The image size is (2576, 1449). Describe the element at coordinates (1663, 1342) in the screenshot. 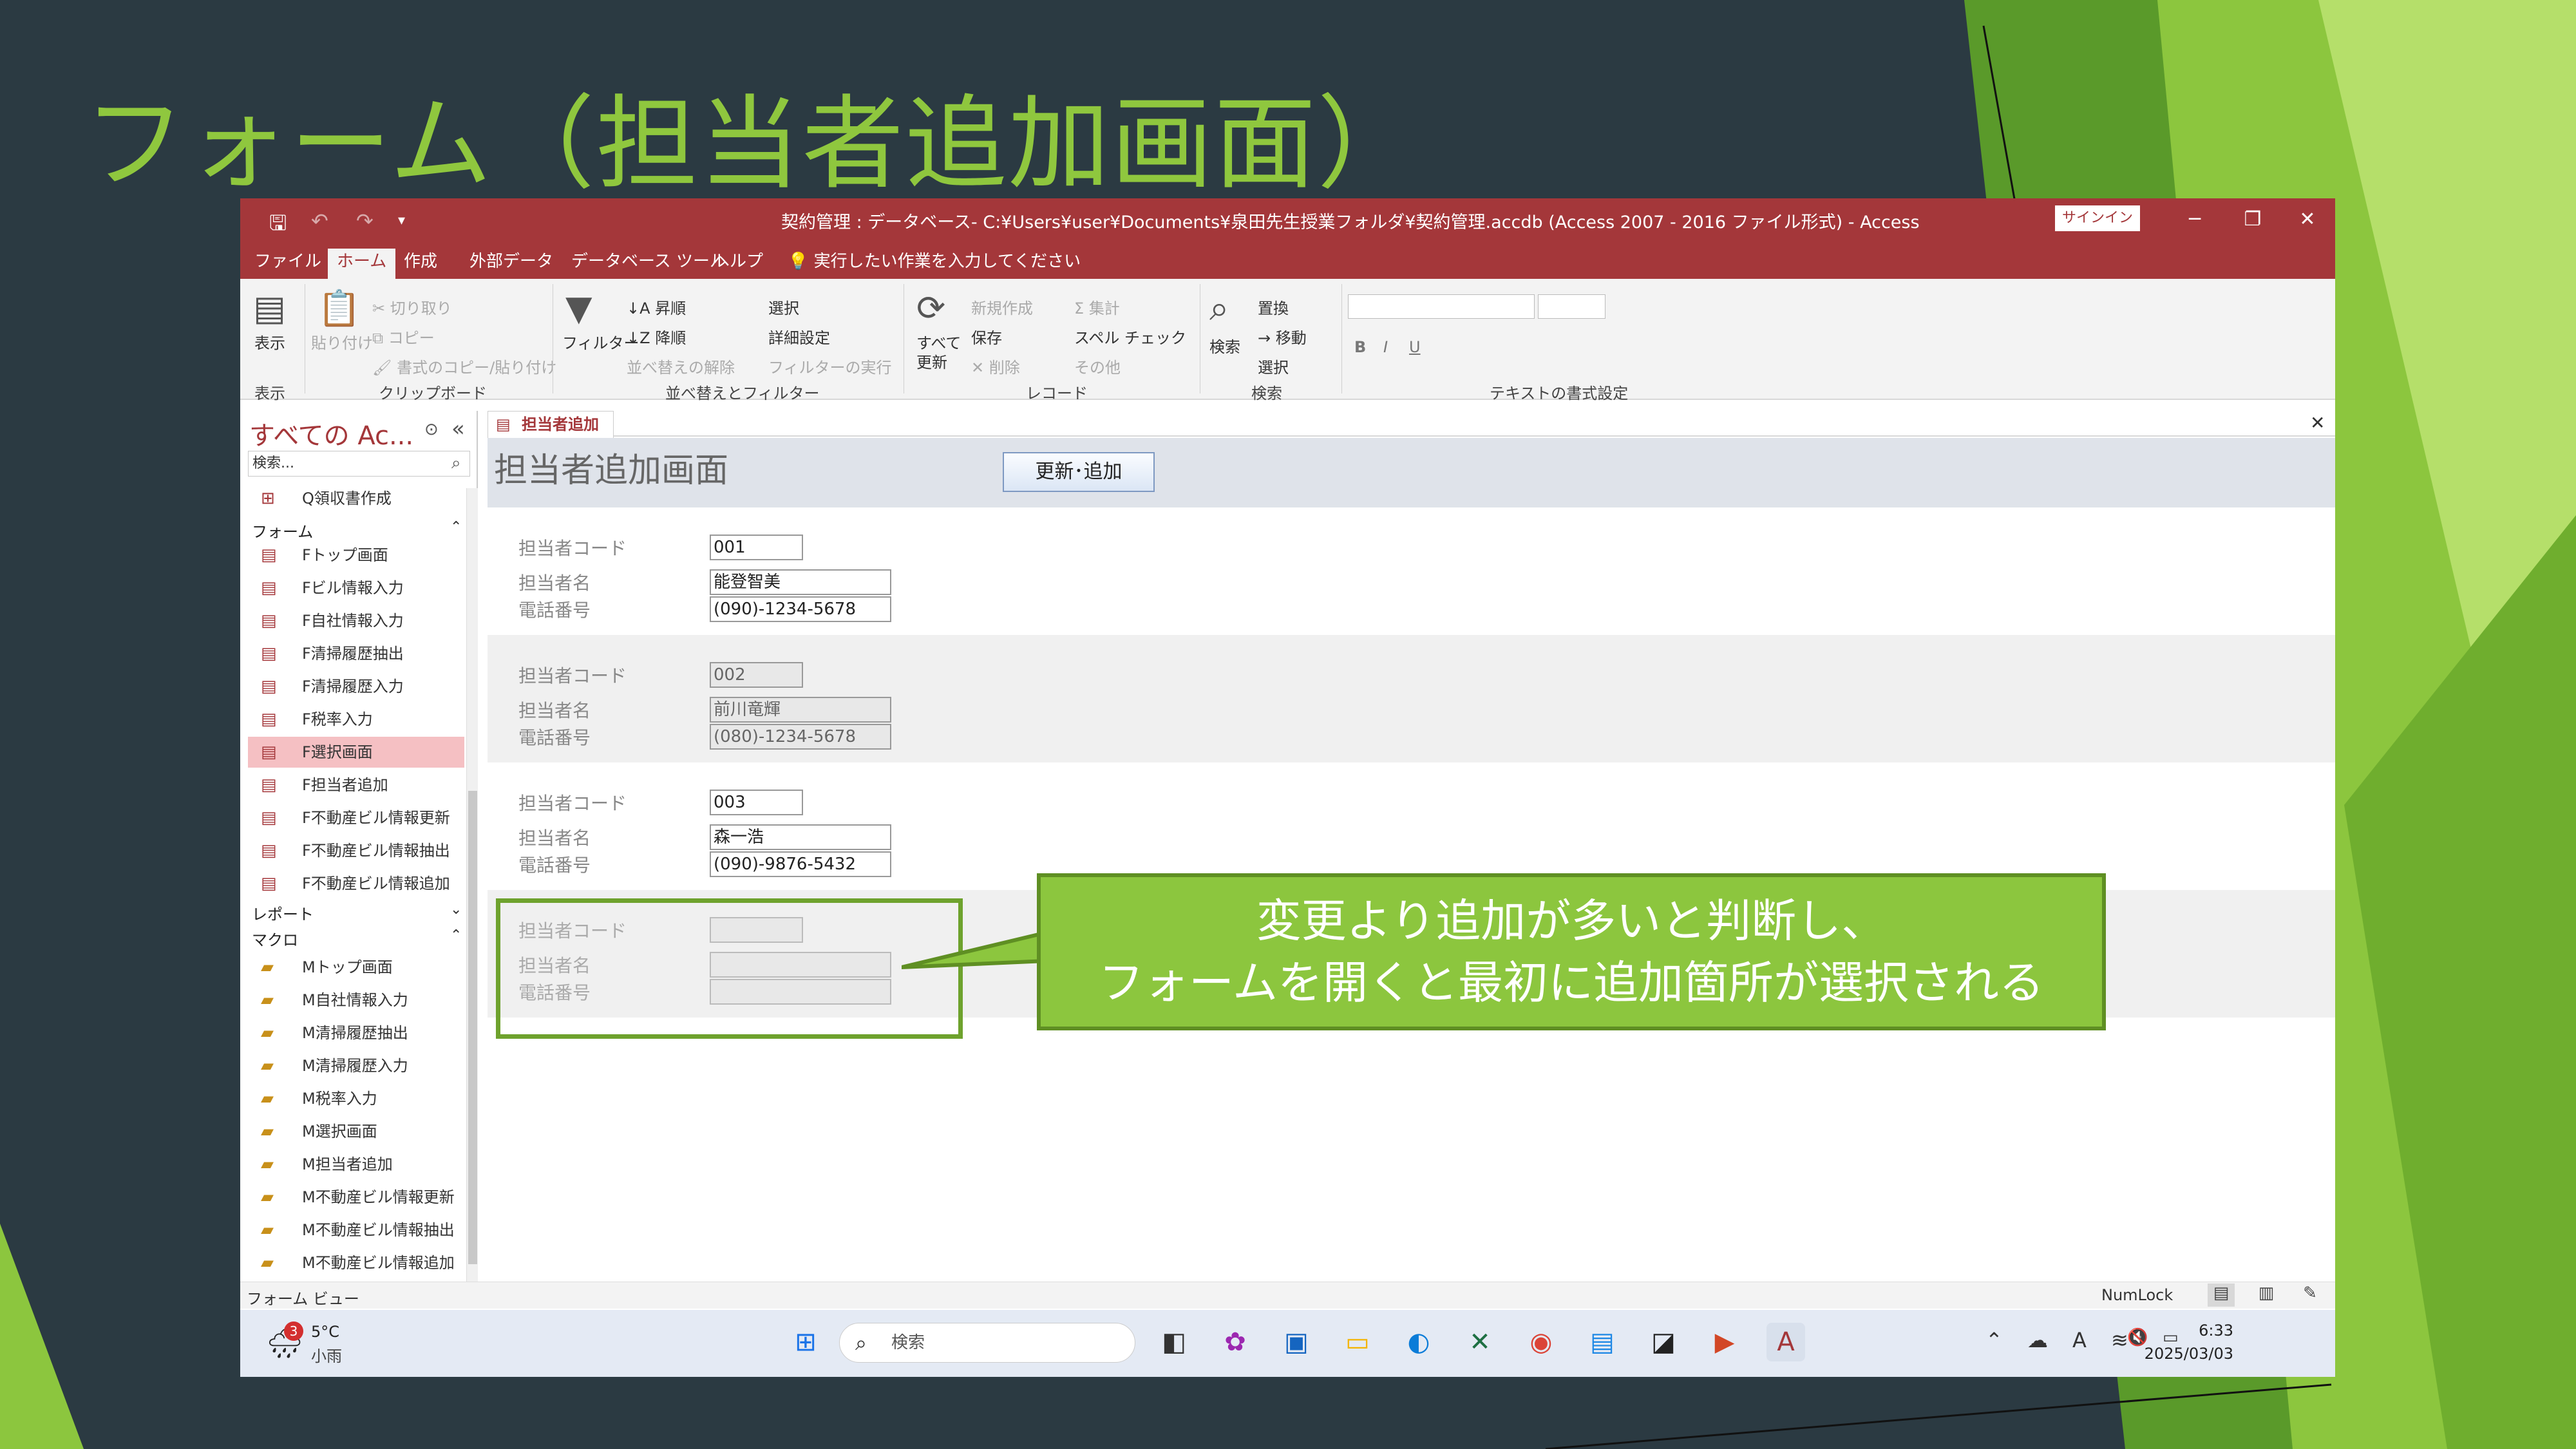

I see `sticky-notes-icon: ◪` at that location.